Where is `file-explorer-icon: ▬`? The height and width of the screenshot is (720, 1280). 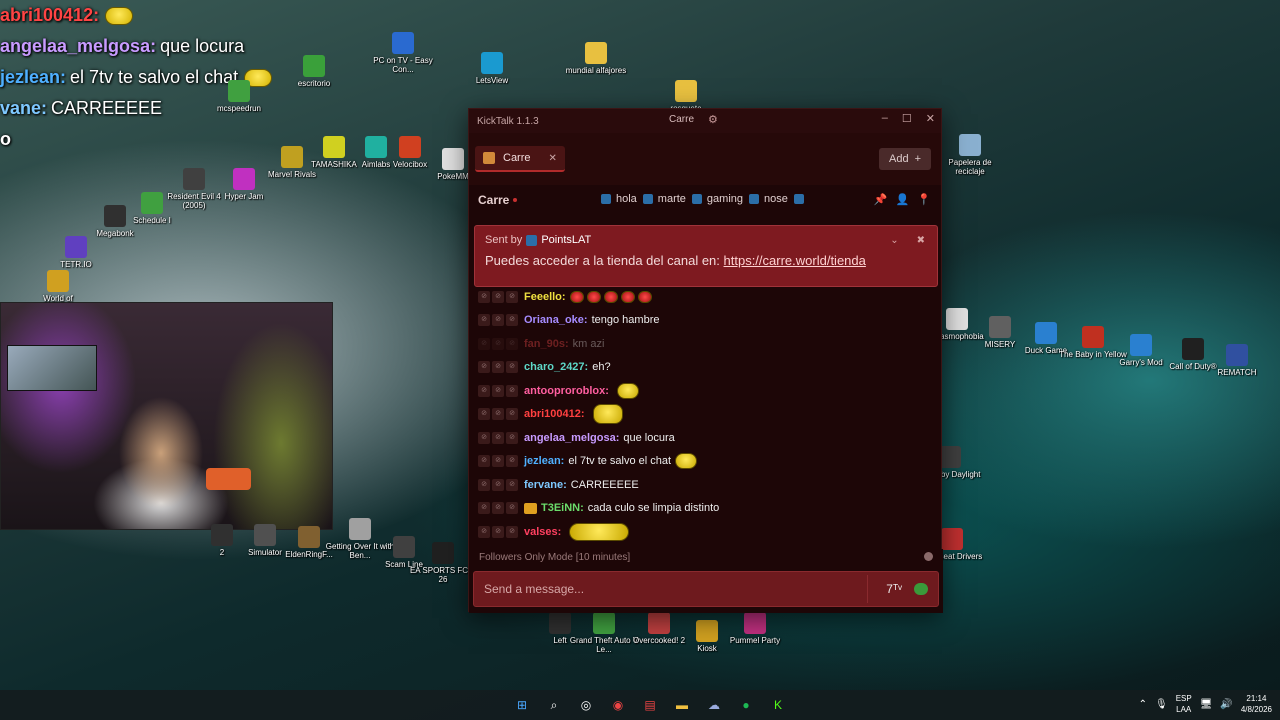 file-explorer-icon: ▬ is located at coordinates (682, 705).